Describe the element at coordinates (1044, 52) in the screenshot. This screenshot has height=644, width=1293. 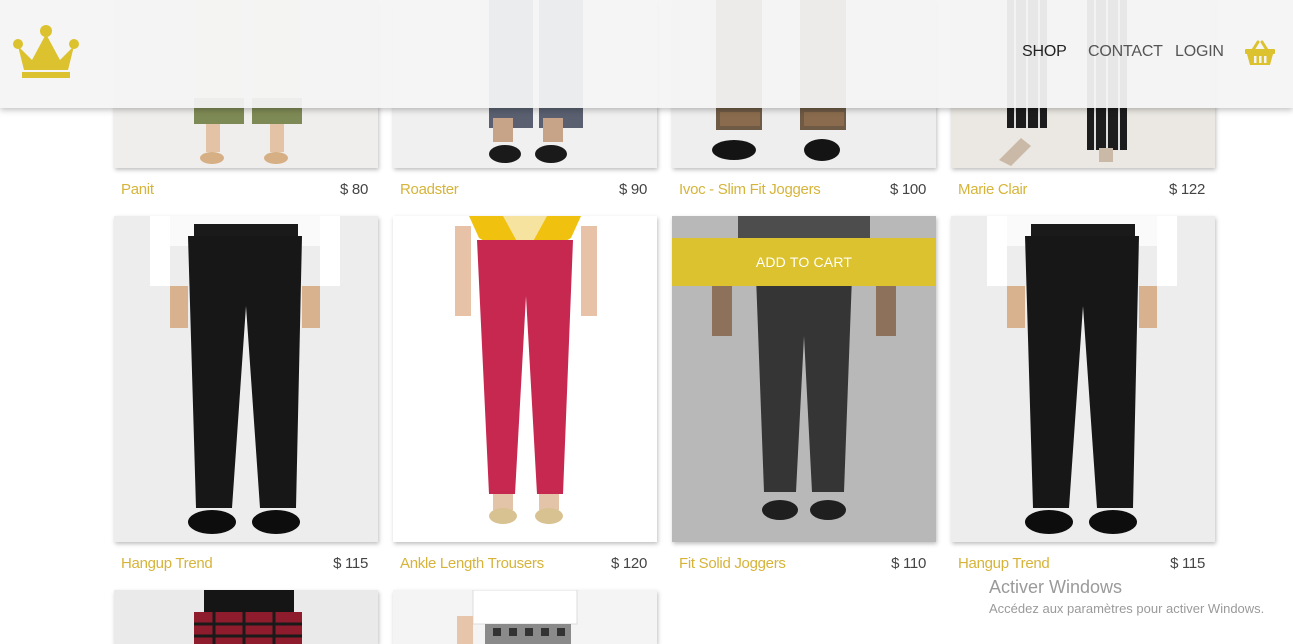
I see `nav-shop: SHOP` at that location.